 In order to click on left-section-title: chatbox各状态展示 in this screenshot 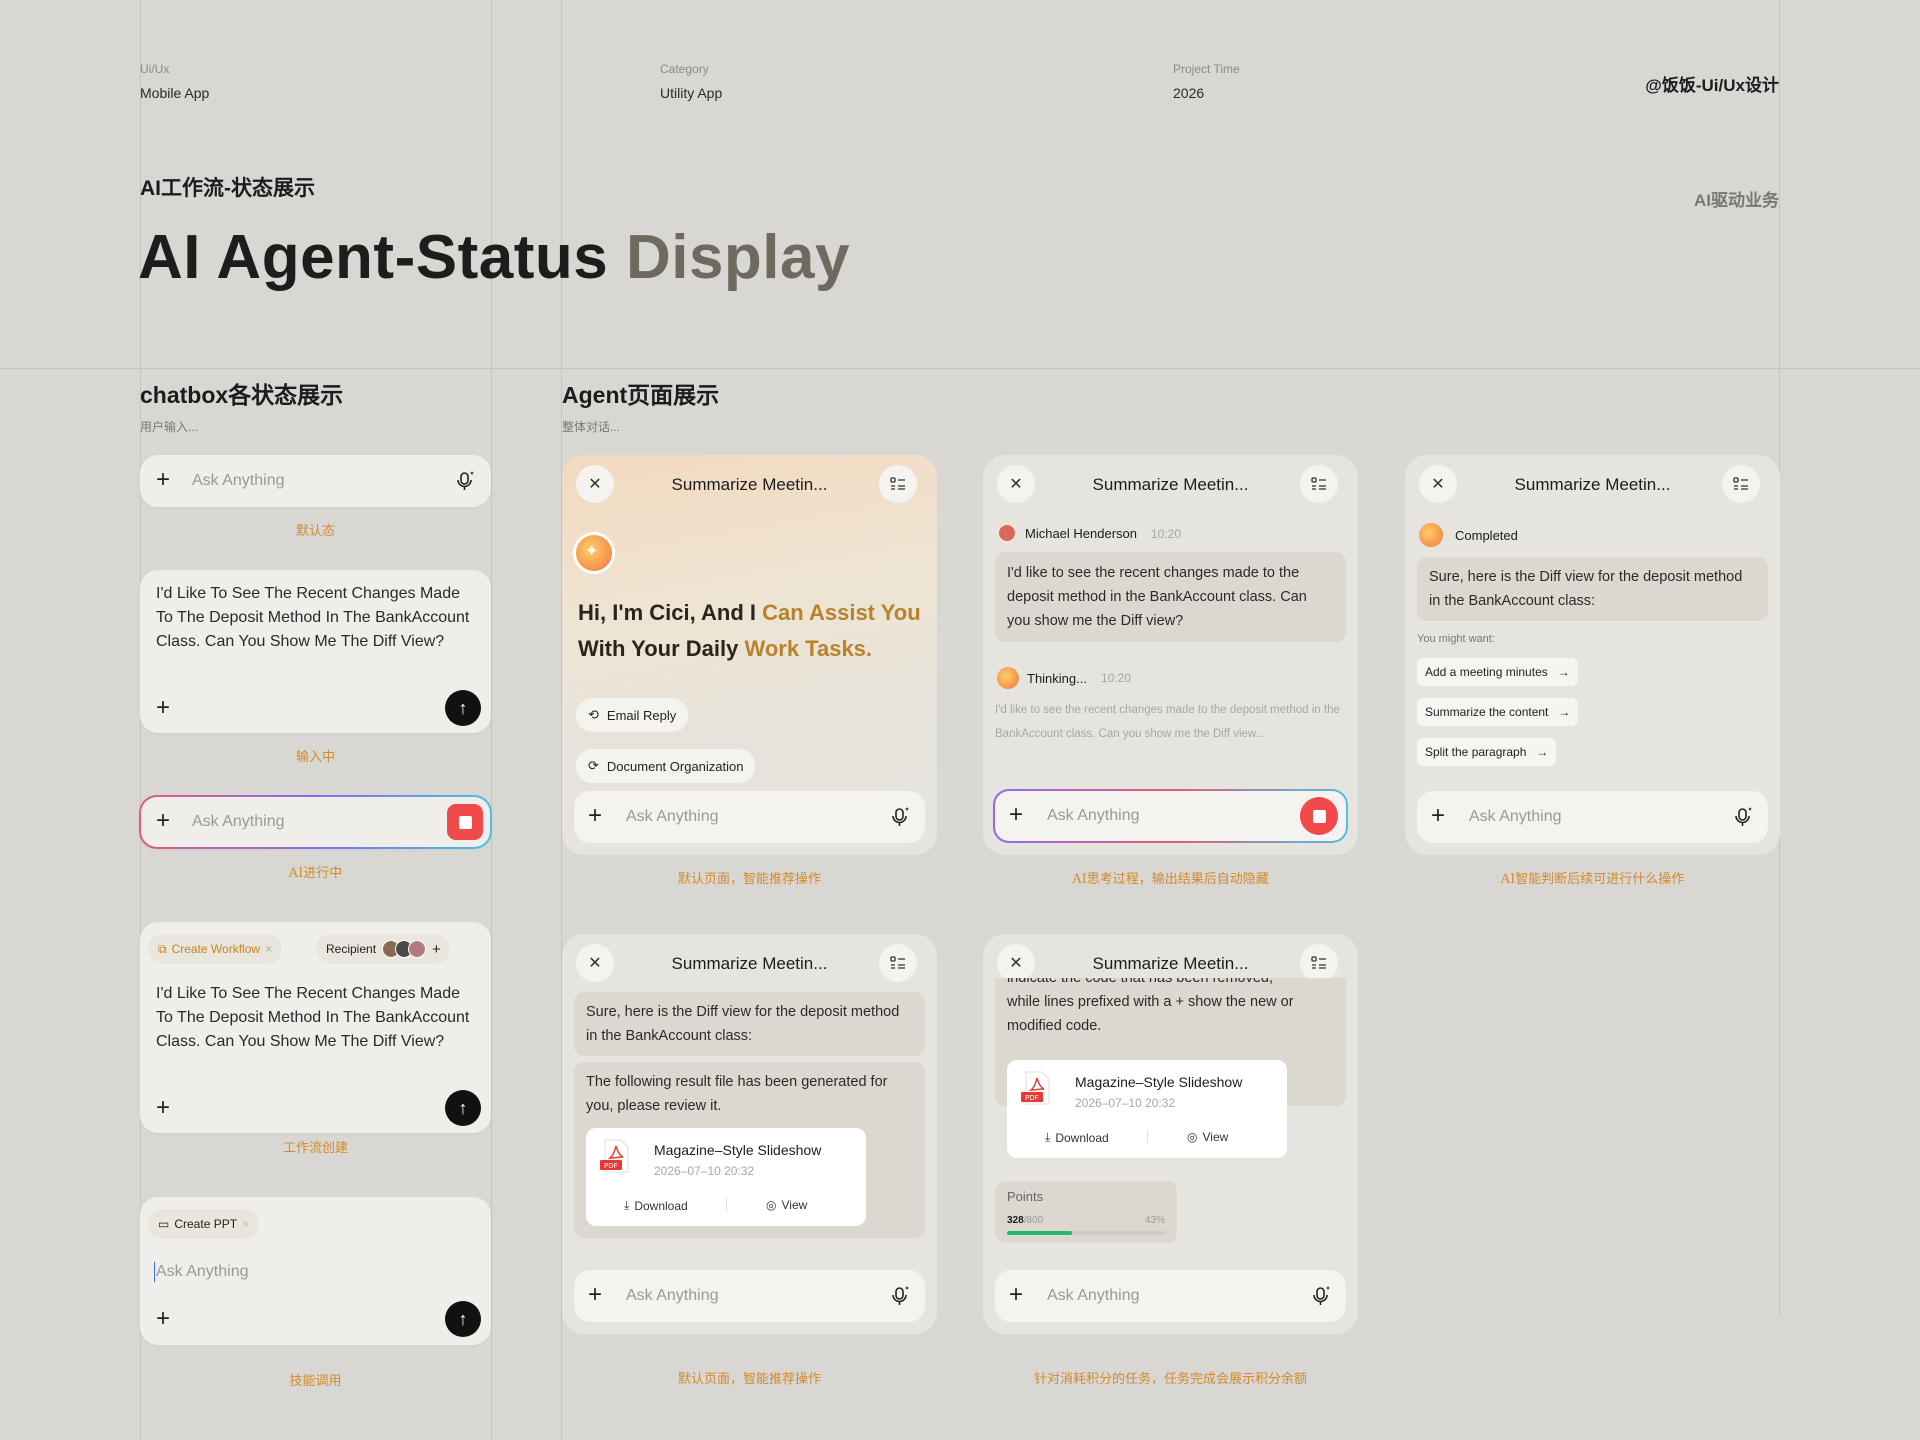, I will do `click(242, 395)`.